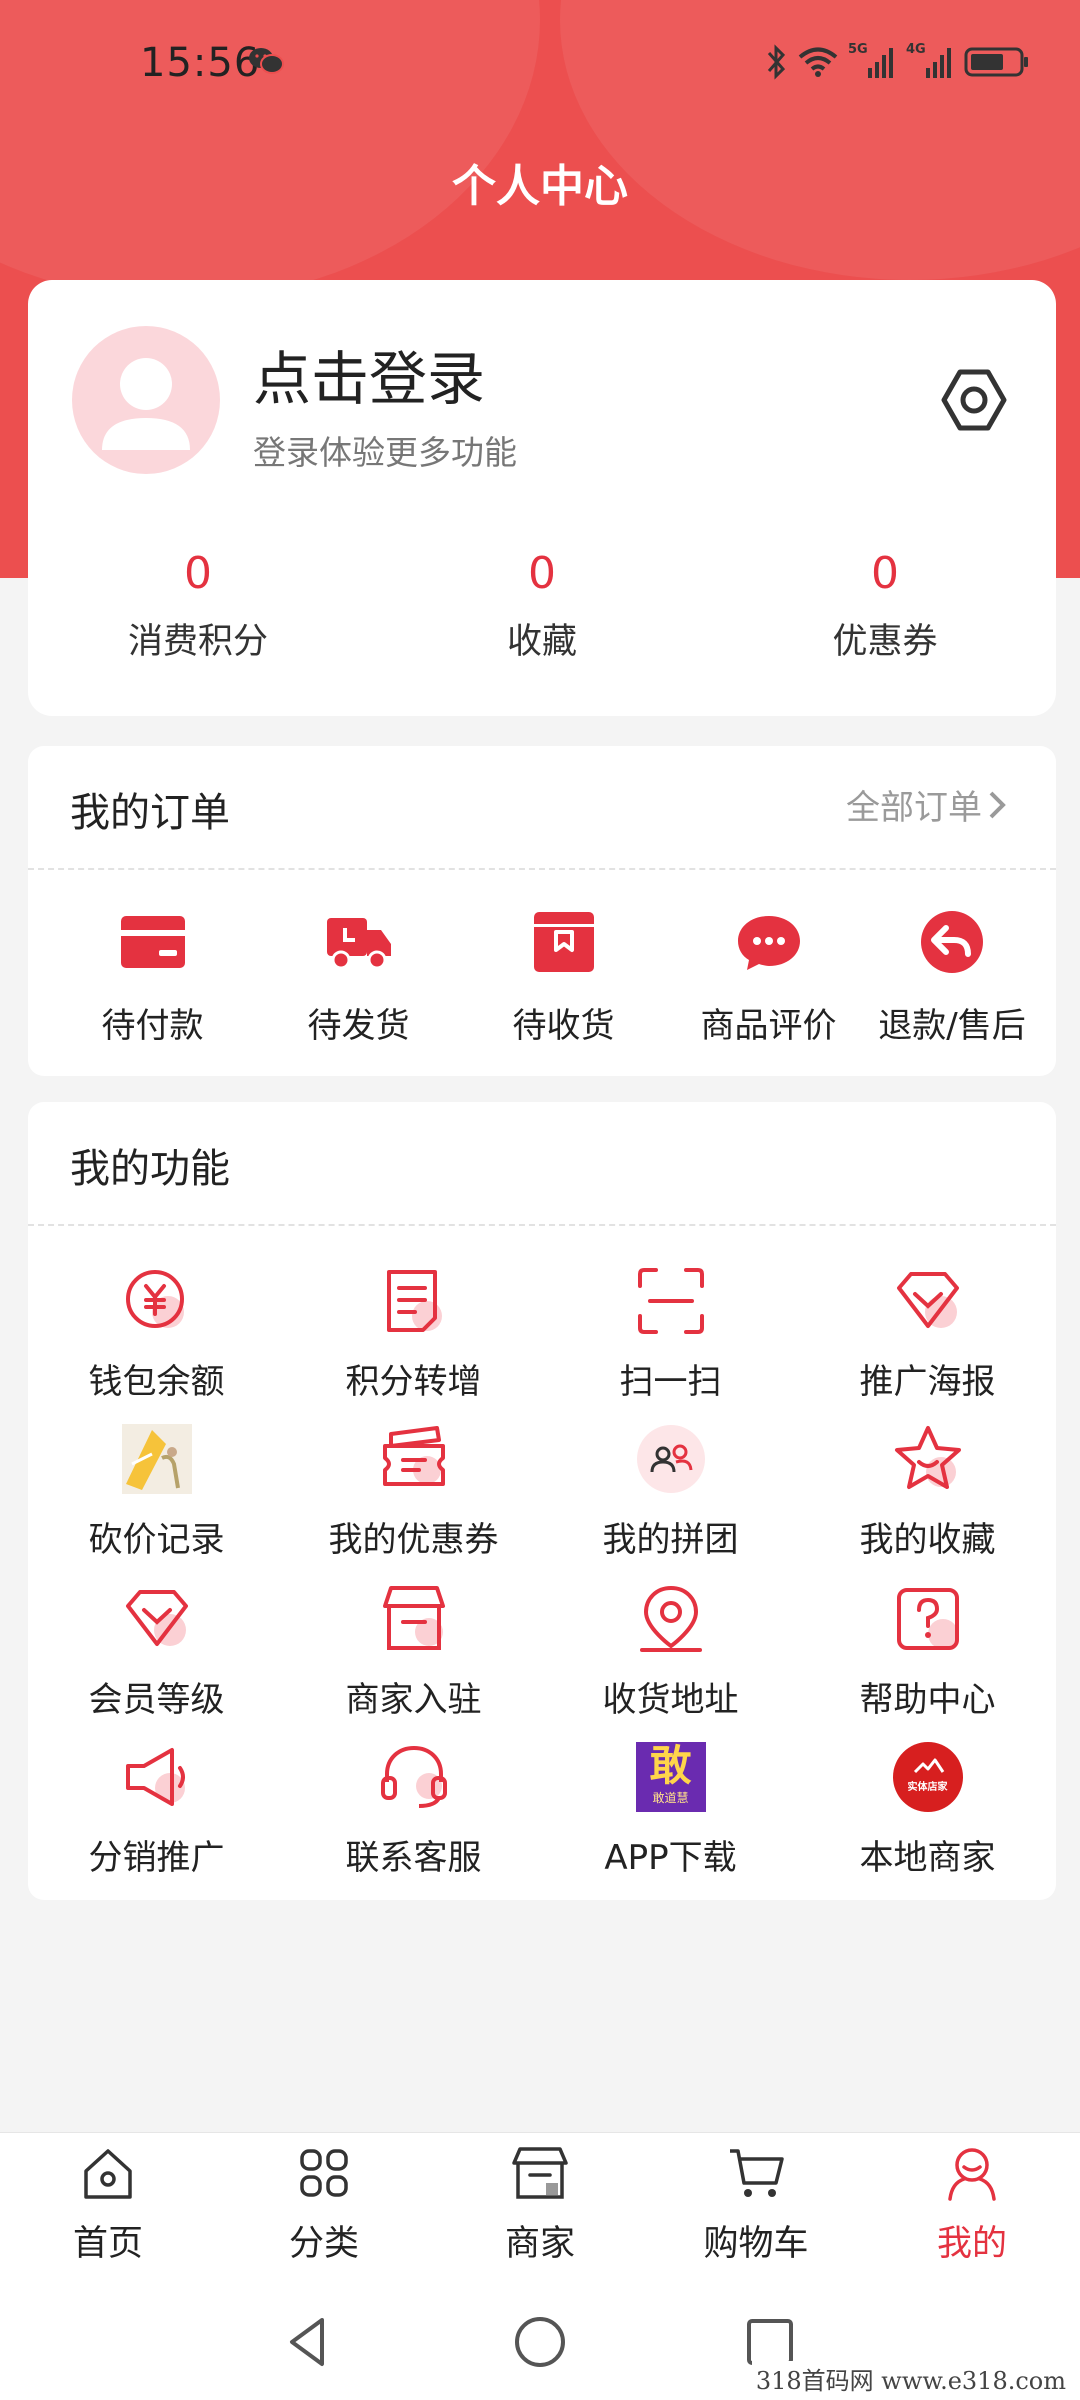 This screenshot has width=1080, height=2400. Describe the element at coordinates (156, 1858) in the screenshot. I see `func-label: 分销推广` at that location.